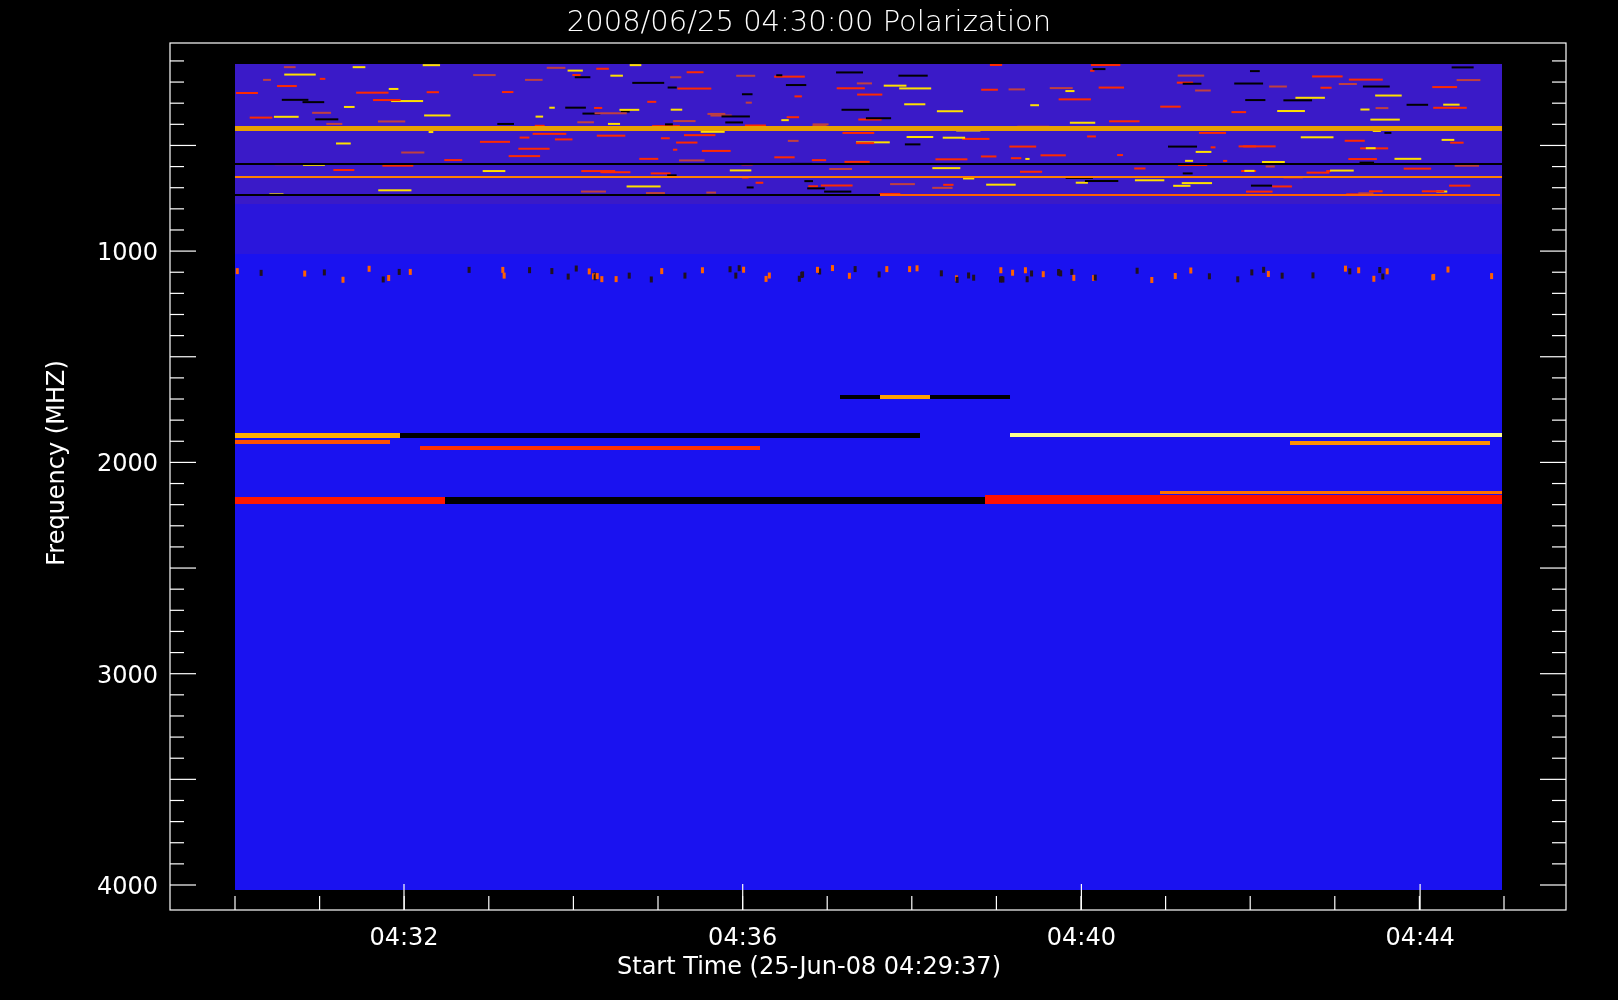 The height and width of the screenshot is (1000, 1618). Describe the element at coordinates (809, 21) in the screenshot. I see `plot-title: 2008/06/25 04:30:00 Polarization` at that location.